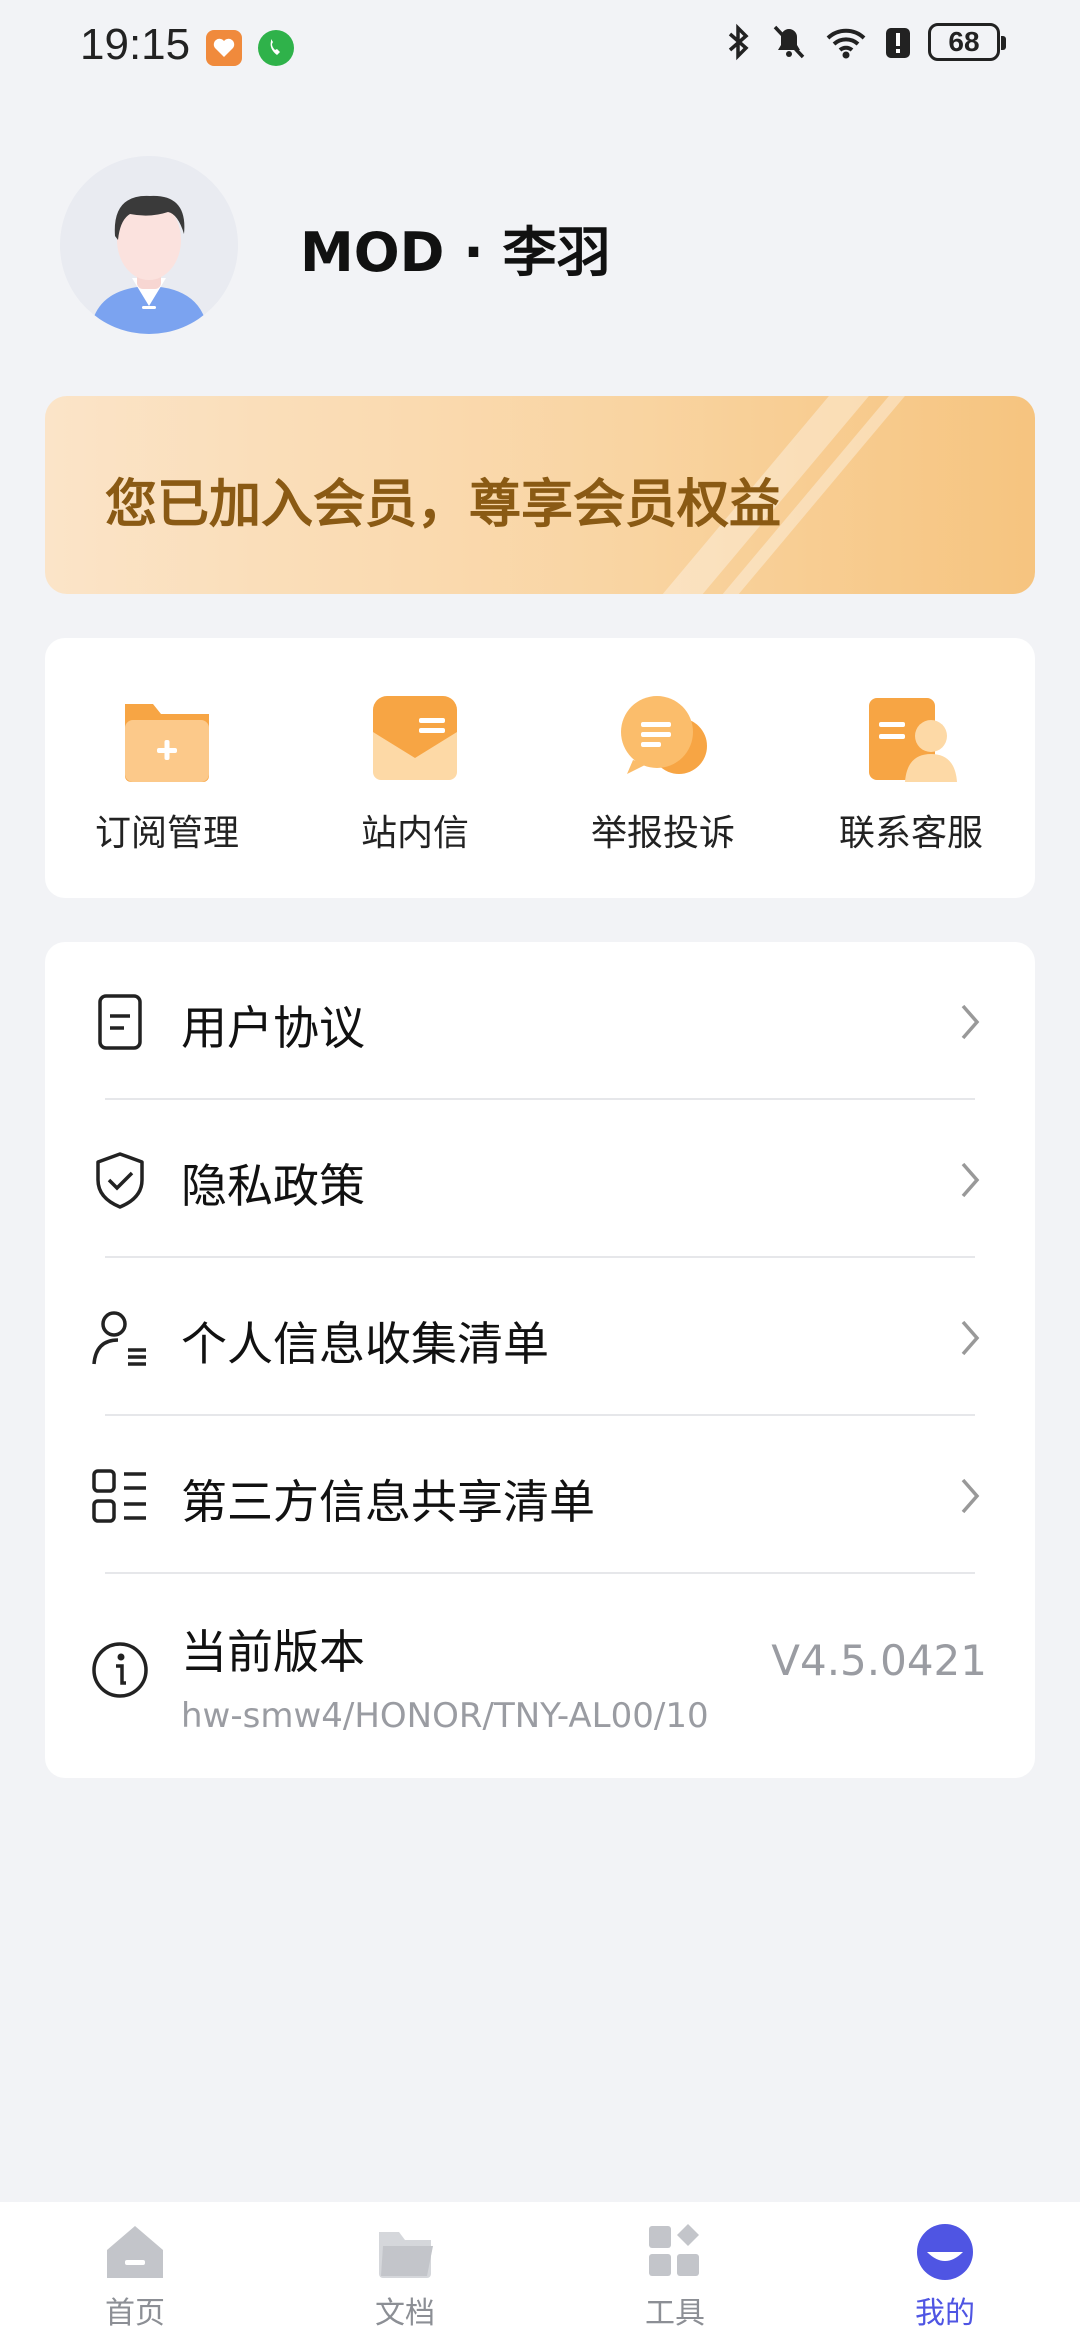 This screenshot has height=2340, width=1080. What do you see at coordinates (846, 43) in the screenshot?
I see `wifi-icon` at bounding box center [846, 43].